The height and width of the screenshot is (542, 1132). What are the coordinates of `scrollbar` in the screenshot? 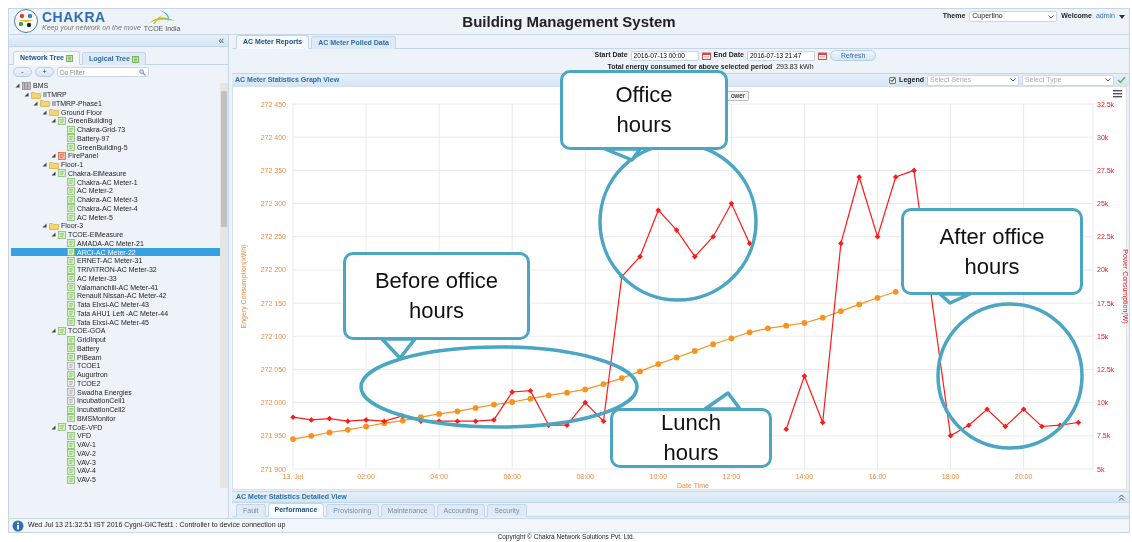 It's located at (224, 286).